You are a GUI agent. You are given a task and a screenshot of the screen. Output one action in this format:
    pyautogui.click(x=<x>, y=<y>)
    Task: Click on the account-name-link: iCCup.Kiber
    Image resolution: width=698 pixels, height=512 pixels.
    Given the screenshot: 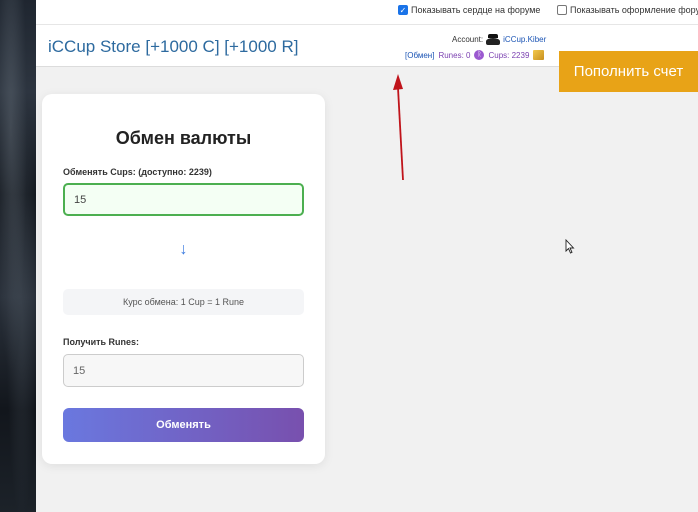 What is the action you would take?
    pyautogui.click(x=524, y=39)
    